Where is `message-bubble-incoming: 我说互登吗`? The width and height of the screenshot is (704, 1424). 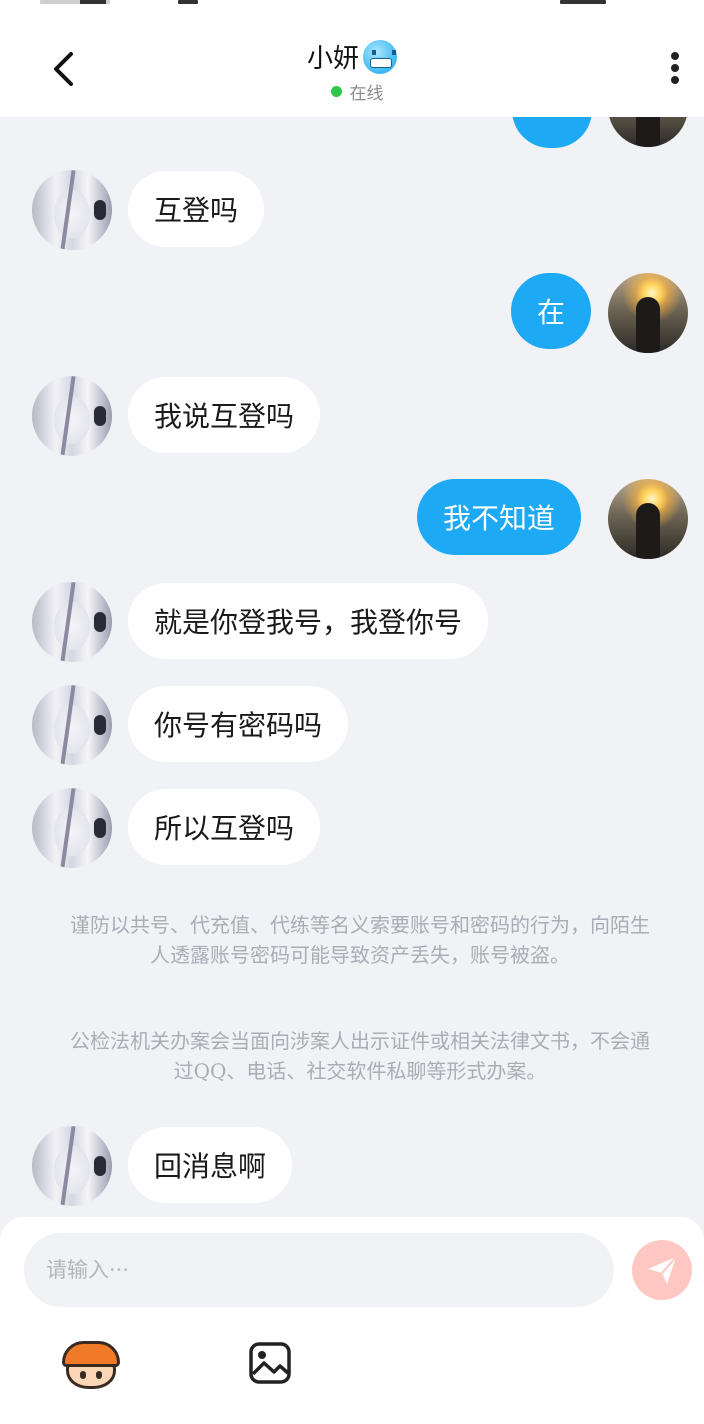
message-bubble-incoming: 我说互登吗 is located at coordinates (224, 415).